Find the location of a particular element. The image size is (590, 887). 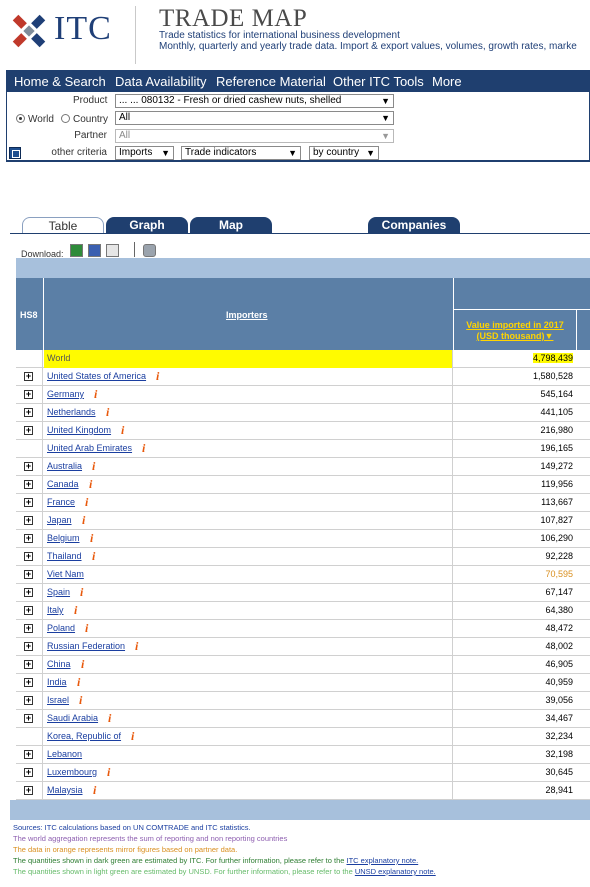

nav-reference-material: Reference Material is located at coordinates (271, 81).